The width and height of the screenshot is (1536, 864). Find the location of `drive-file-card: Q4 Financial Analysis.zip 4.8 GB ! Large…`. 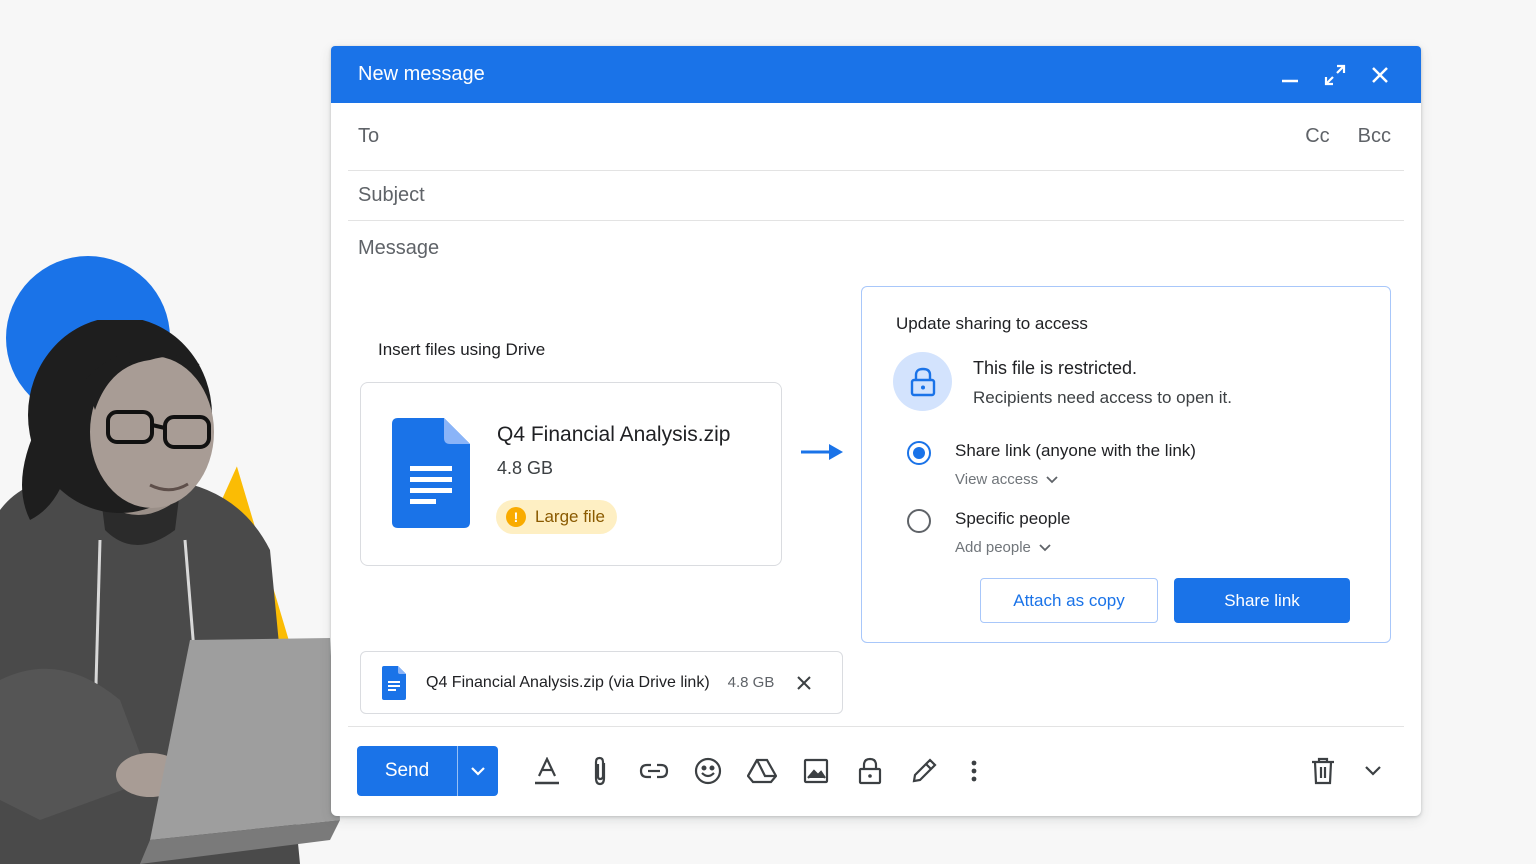

drive-file-card: Q4 Financial Analysis.zip 4.8 GB ! Large… is located at coordinates (571, 474).